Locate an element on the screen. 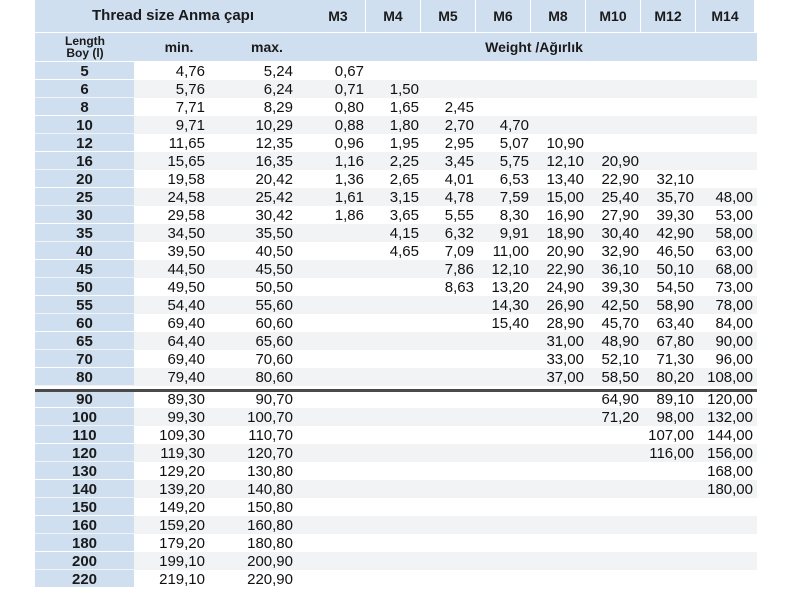 This screenshot has width=800, height=600. min-cell: 19,58 is located at coordinates (186, 179).